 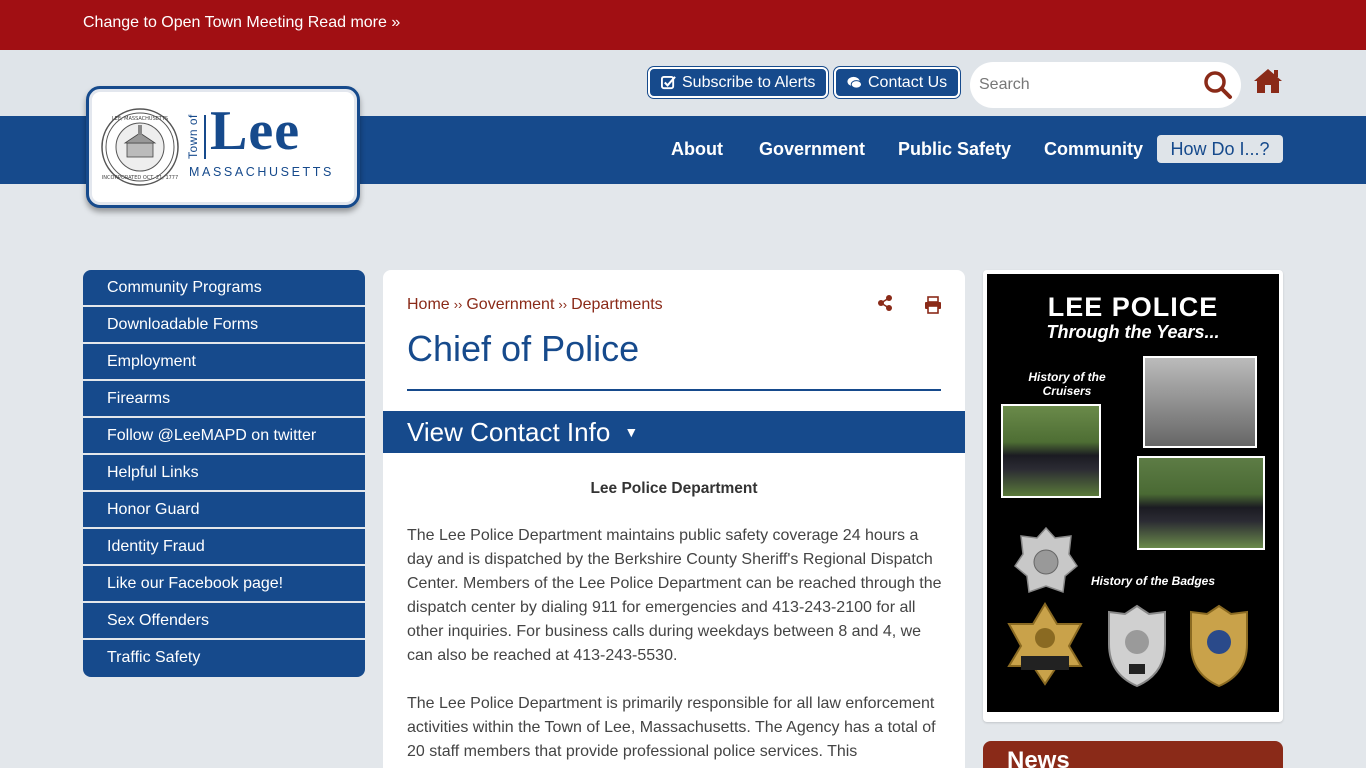 What do you see at coordinates (224, 621) in the screenshot?
I see `sidebar-item-sex-offenders: Sex Offenders` at bounding box center [224, 621].